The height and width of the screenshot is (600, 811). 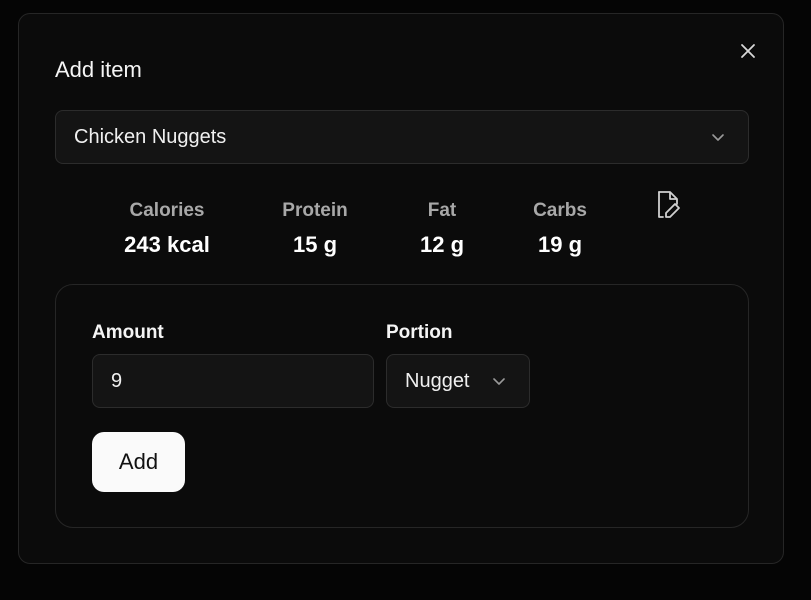 What do you see at coordinates (560, 229) in the screenshot?
I see `carbs-stat: Carbs 19 g` at bounding box center [560, 229].